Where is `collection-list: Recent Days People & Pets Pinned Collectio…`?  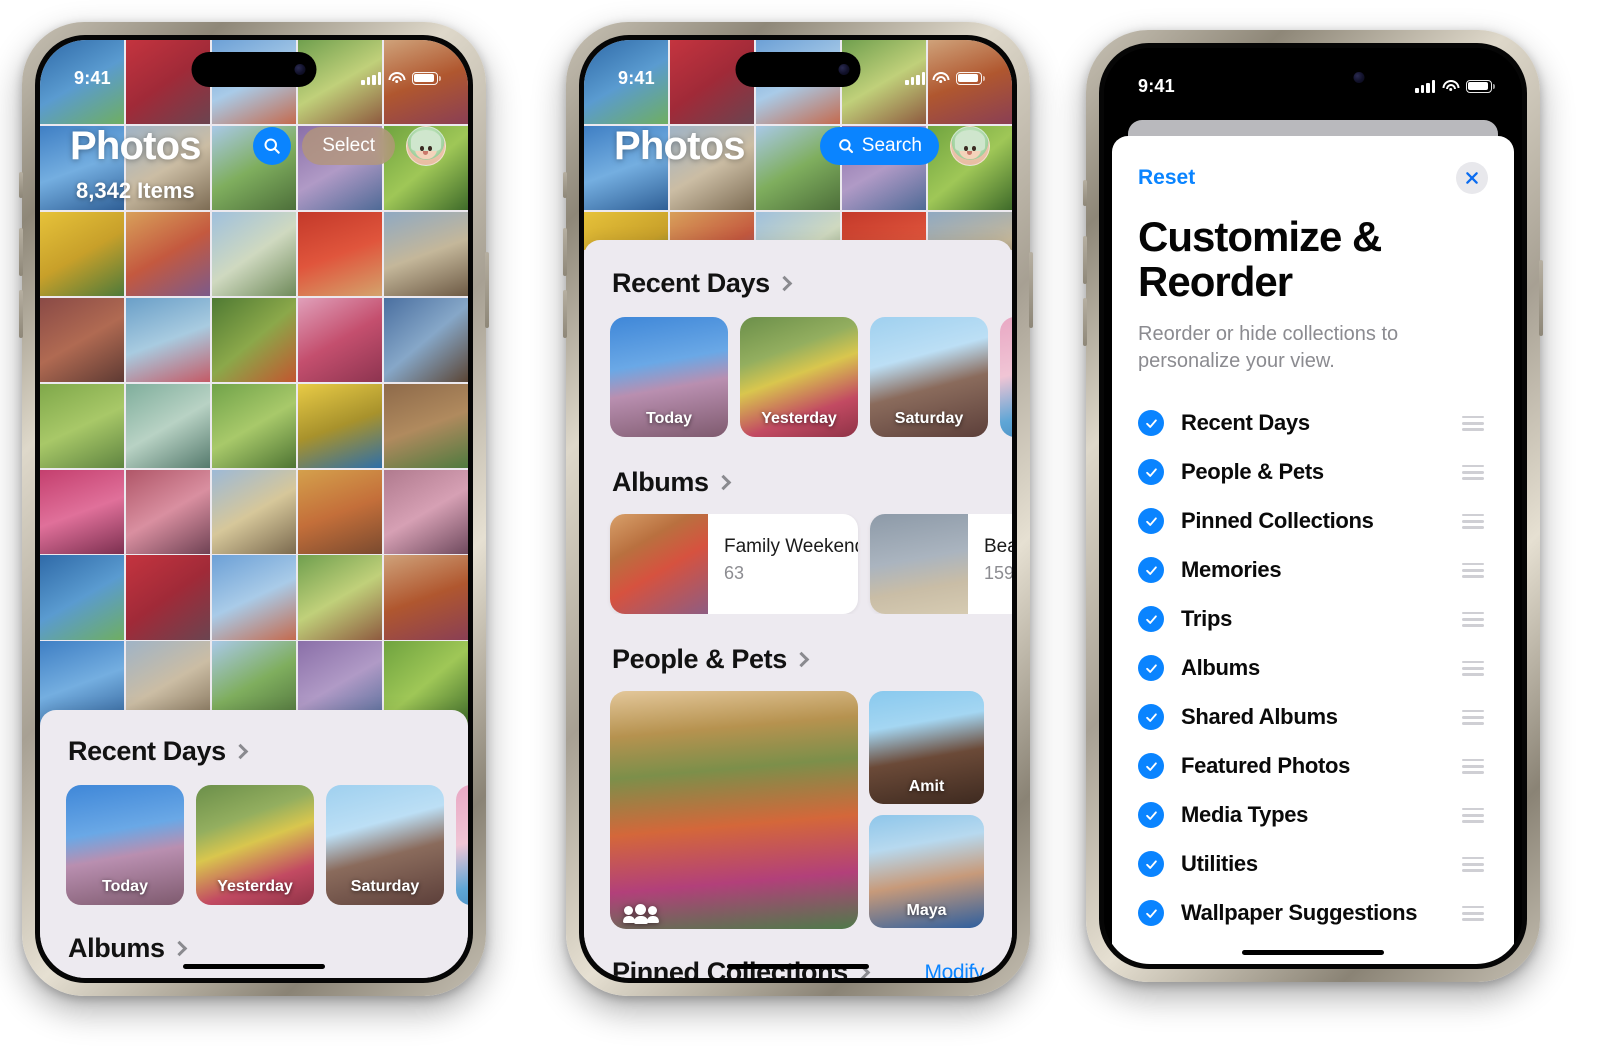
collection-list: Recent Days People & Pets Pinned Collectio… is located at coordinates (1313, 656).